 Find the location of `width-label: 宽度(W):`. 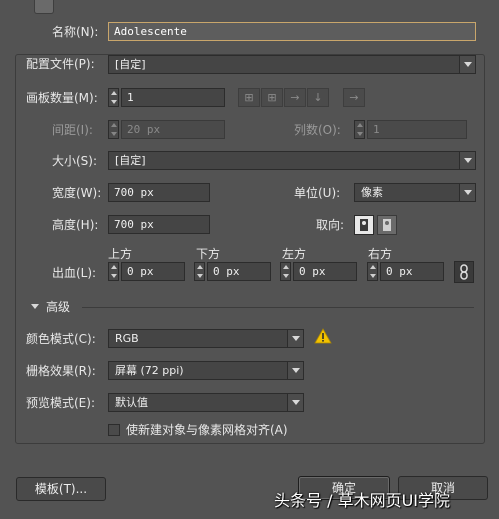

width-label: 宽度(W): is located at coordinates (77, 193).